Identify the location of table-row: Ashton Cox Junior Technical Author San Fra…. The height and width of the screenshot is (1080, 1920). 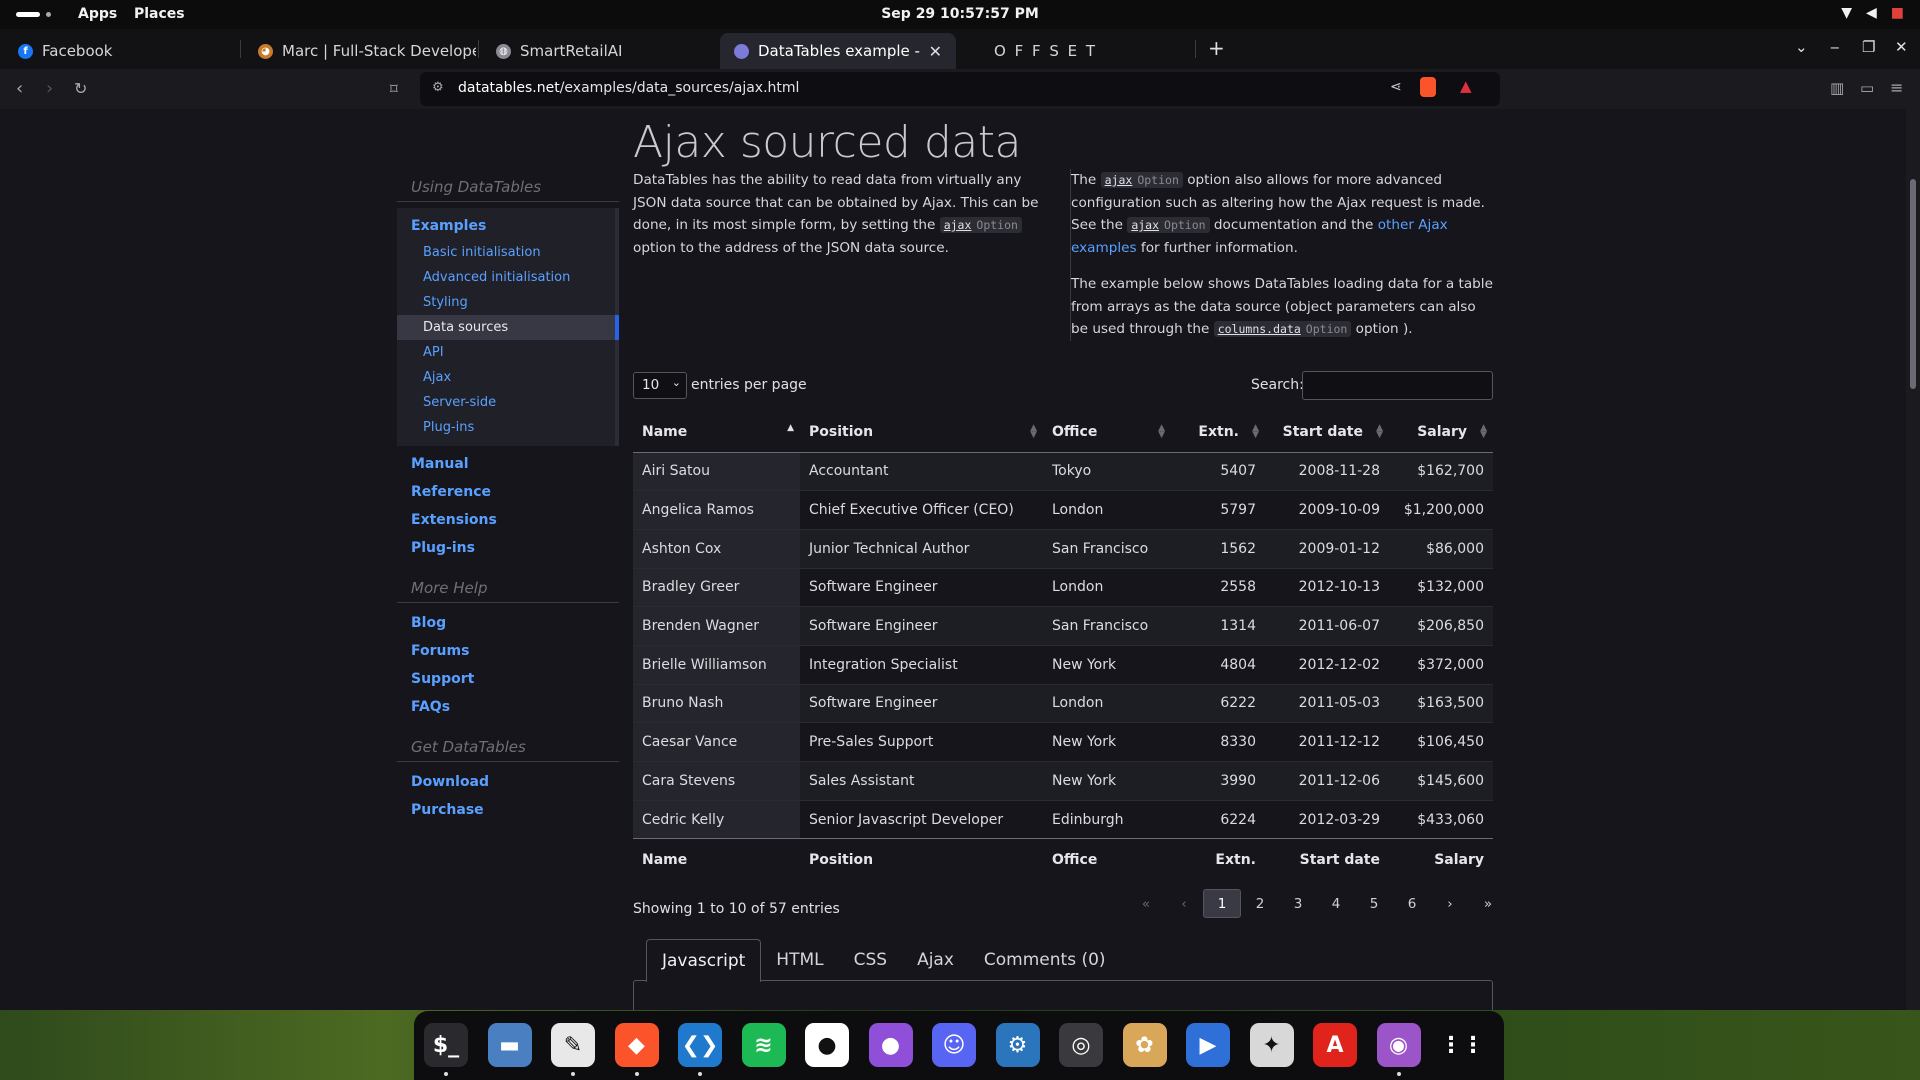
(1063, 548).